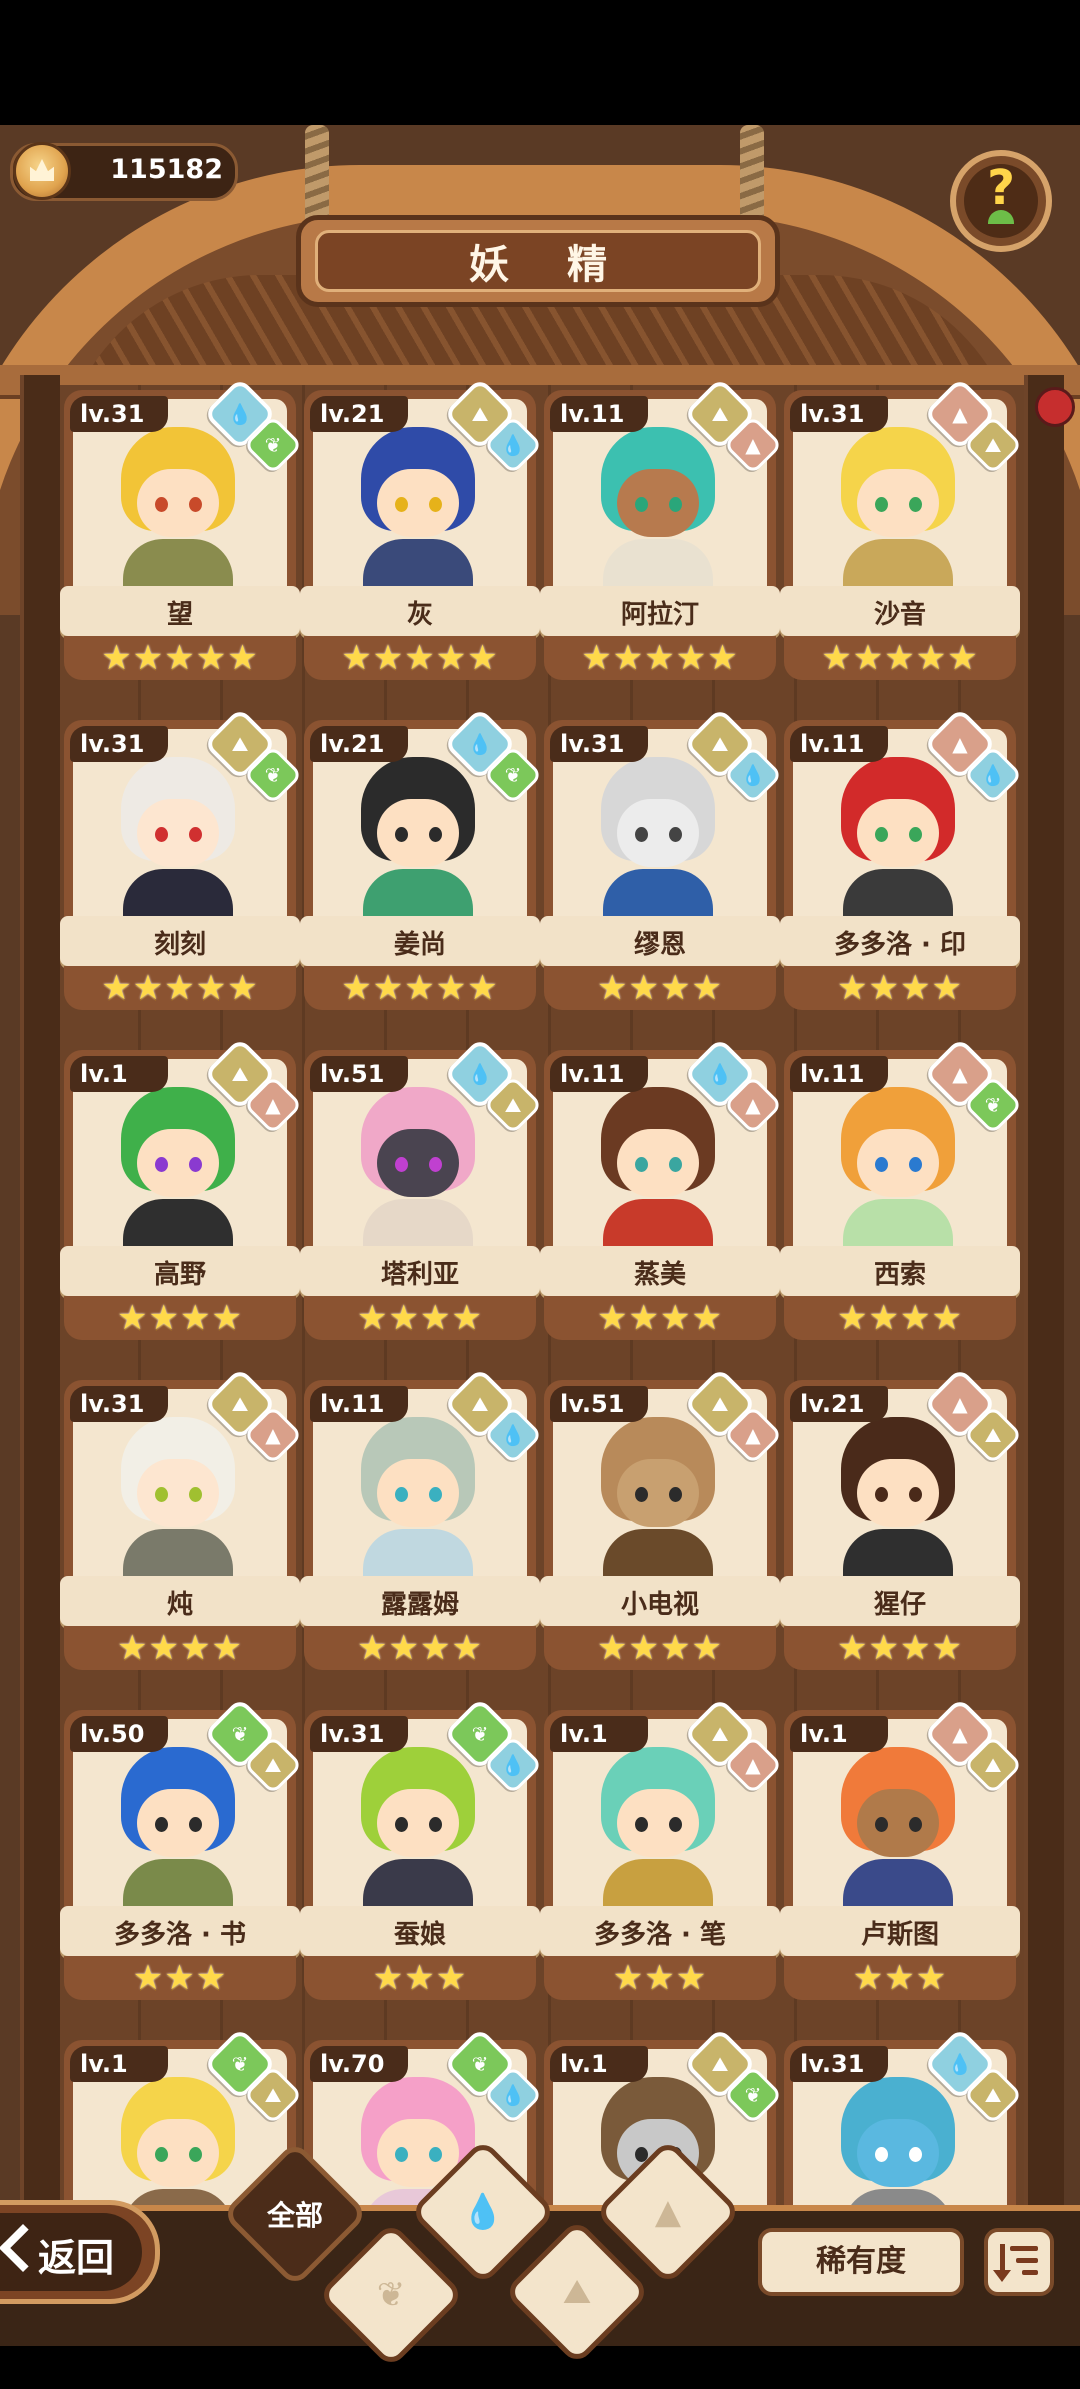 This screenshot has width=1080, height=2389. What do you see at coordinates (900, 1601) in the screenshot?
I see `name-banner: 猩仔` at bounding box center [900, 1601].